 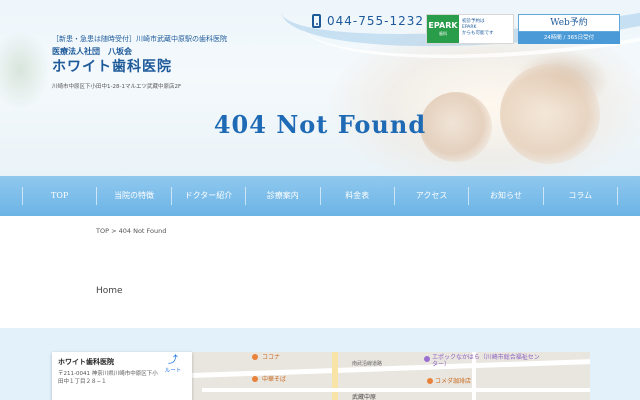 I want to click on header-tagline: ［新患・急患は随時受付］川崎市武蔵中原駅の歯科医院, so click(x=139, y=39).